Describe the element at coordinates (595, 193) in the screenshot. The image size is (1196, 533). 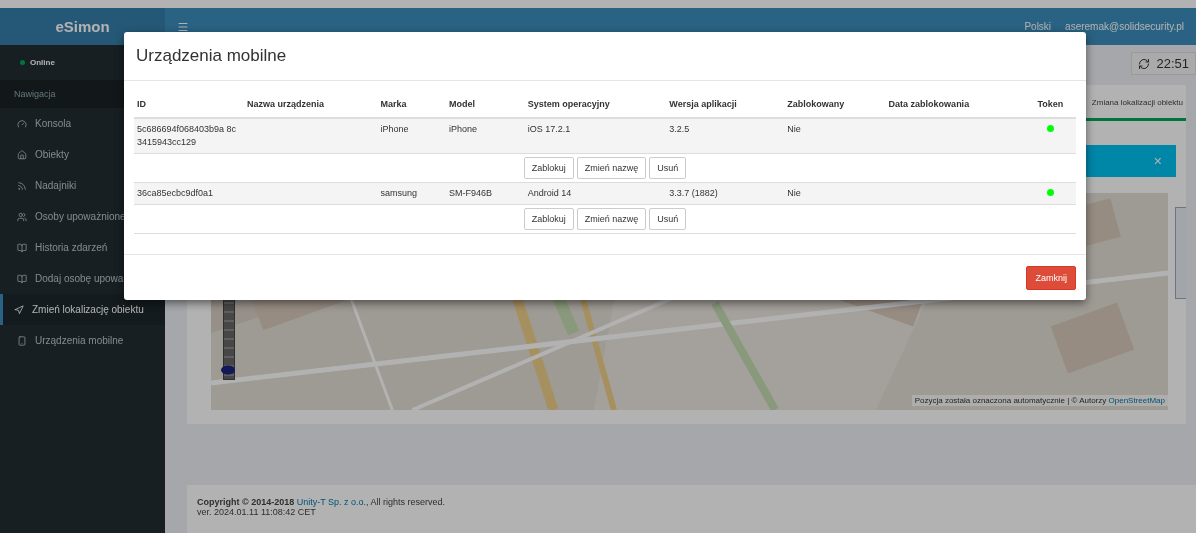
I see `table-cell: Android 14` at that location.